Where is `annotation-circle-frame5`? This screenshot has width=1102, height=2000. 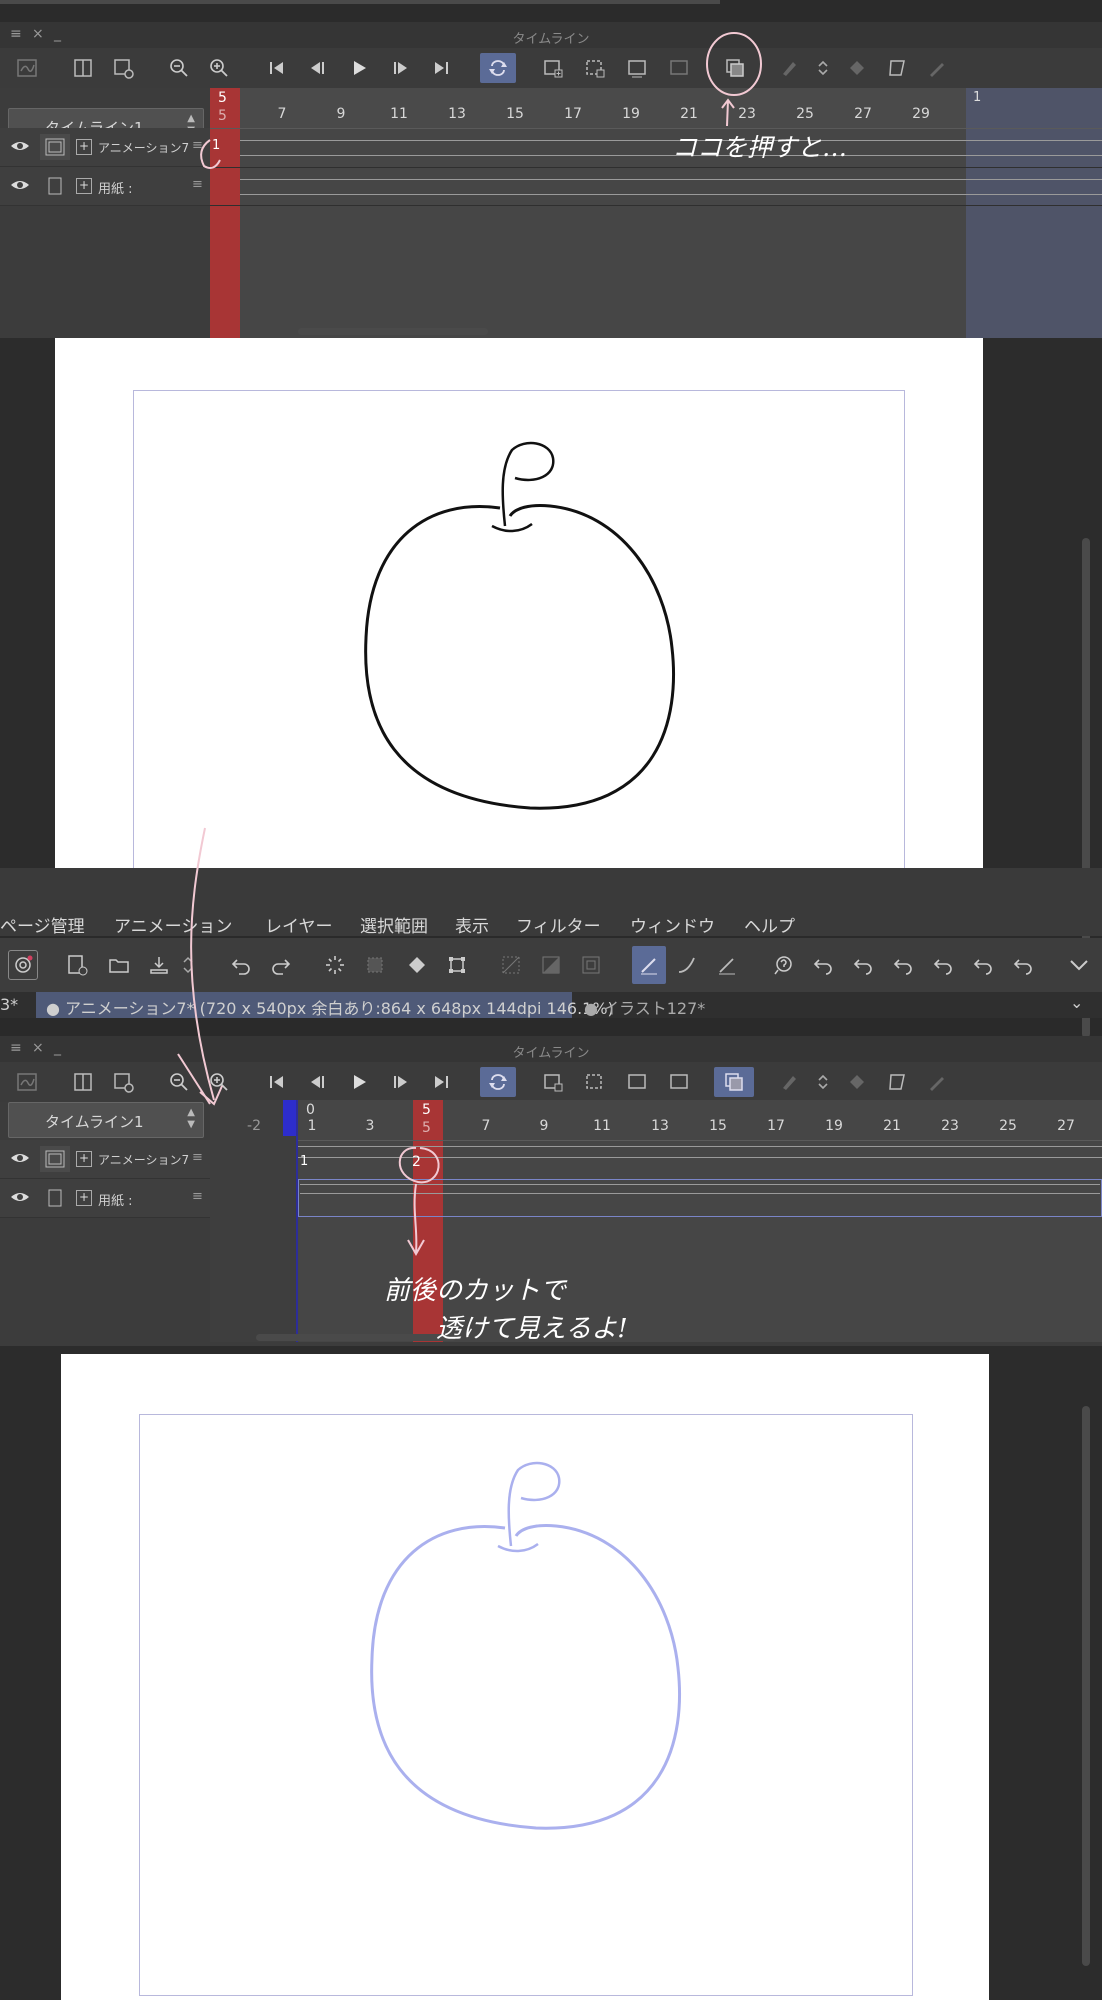 annotation-circle-frame5 is located at coordinates (419, 1165).